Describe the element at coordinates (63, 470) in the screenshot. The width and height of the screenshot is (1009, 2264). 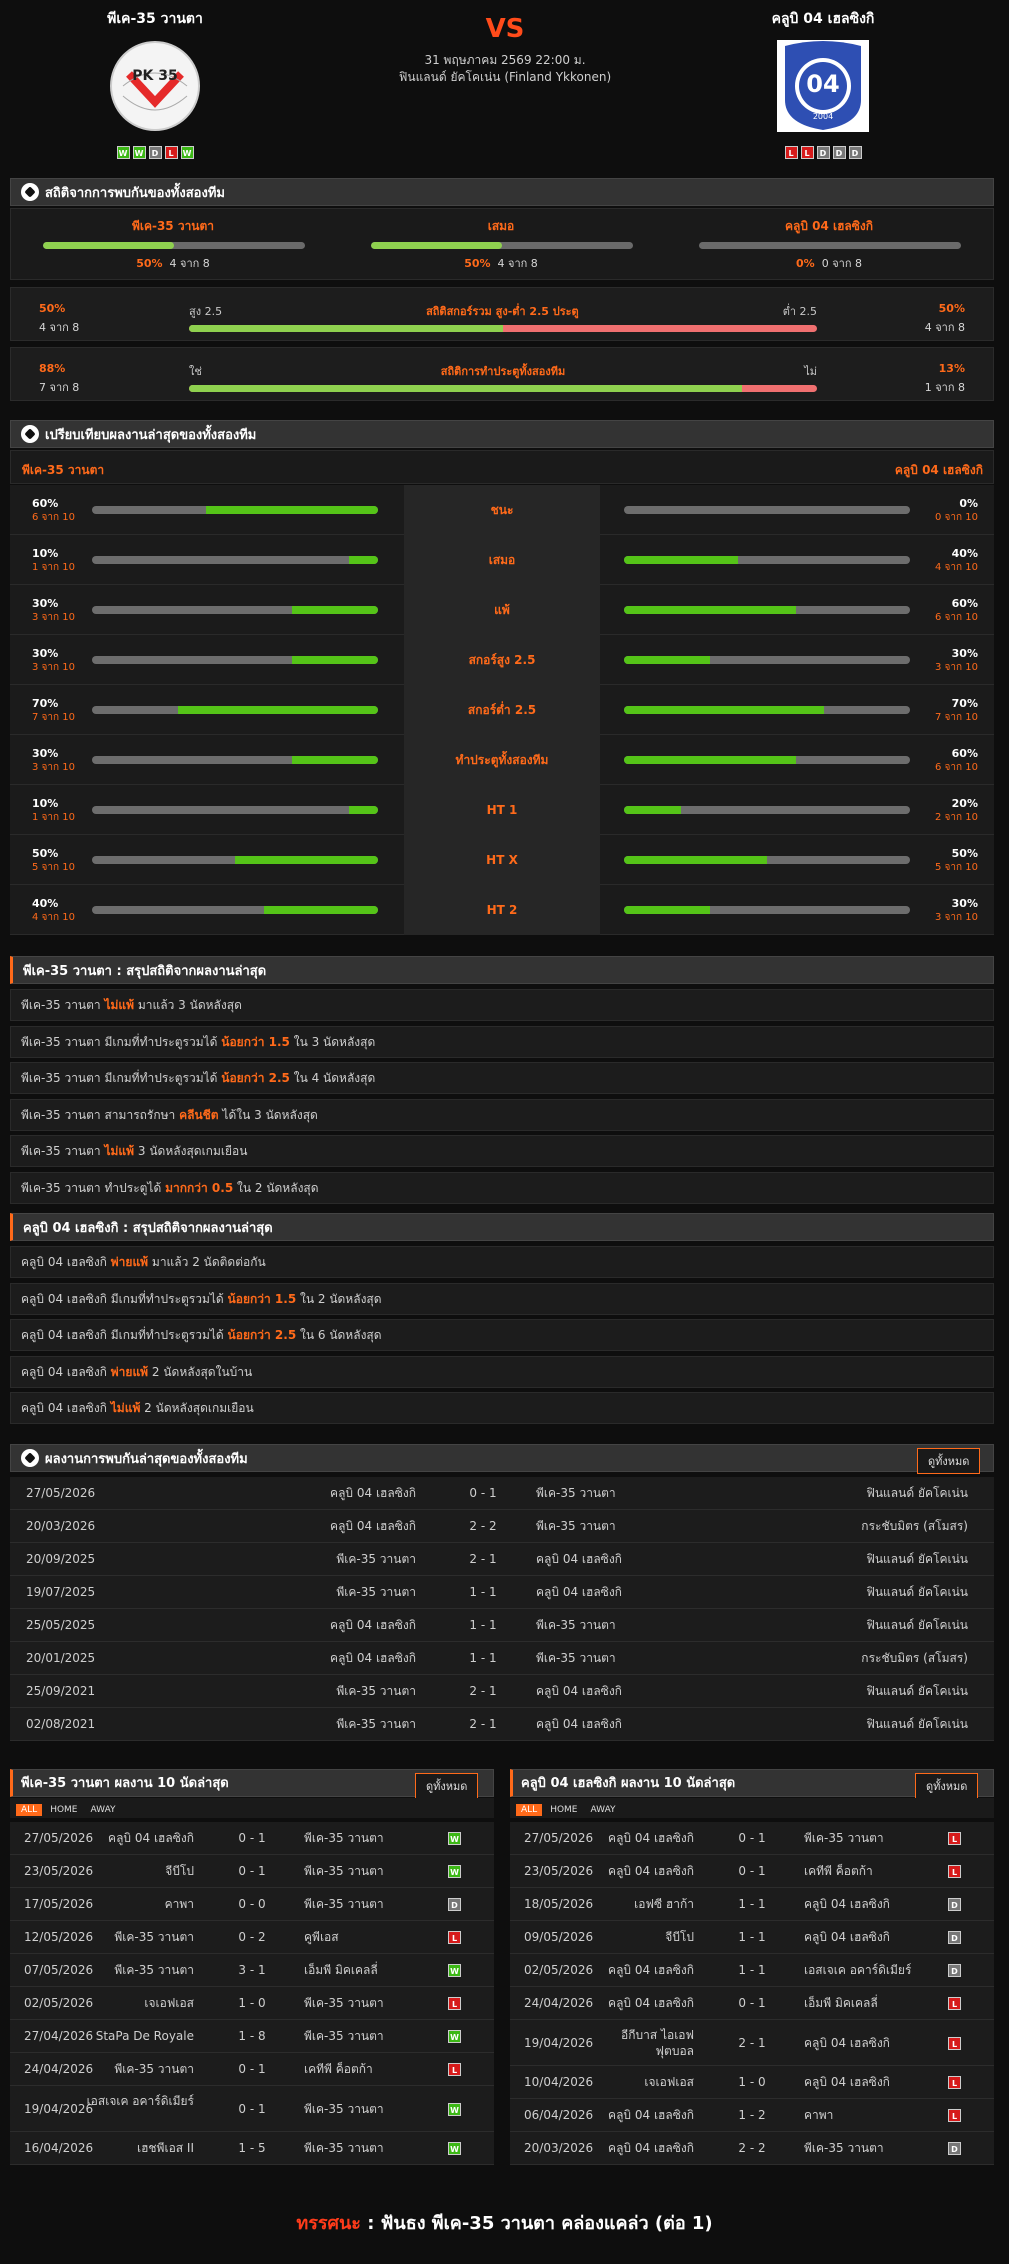
I see `compare-home-team: พีเค-35 วานตา` at that location.